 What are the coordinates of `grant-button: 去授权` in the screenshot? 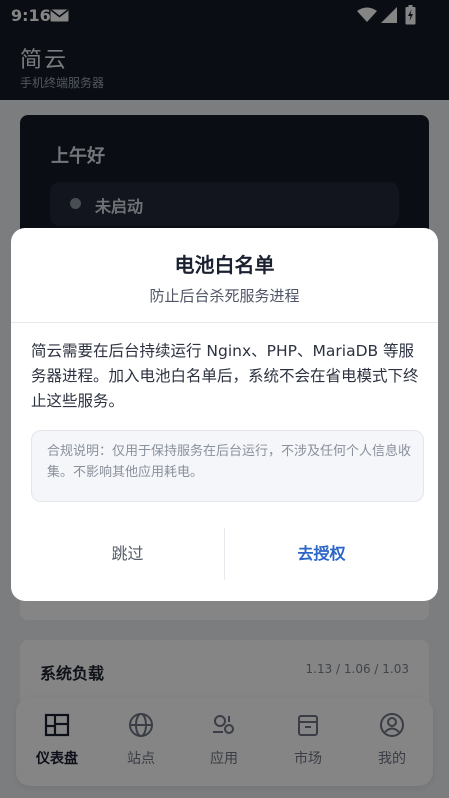 It's located at (321, 554).